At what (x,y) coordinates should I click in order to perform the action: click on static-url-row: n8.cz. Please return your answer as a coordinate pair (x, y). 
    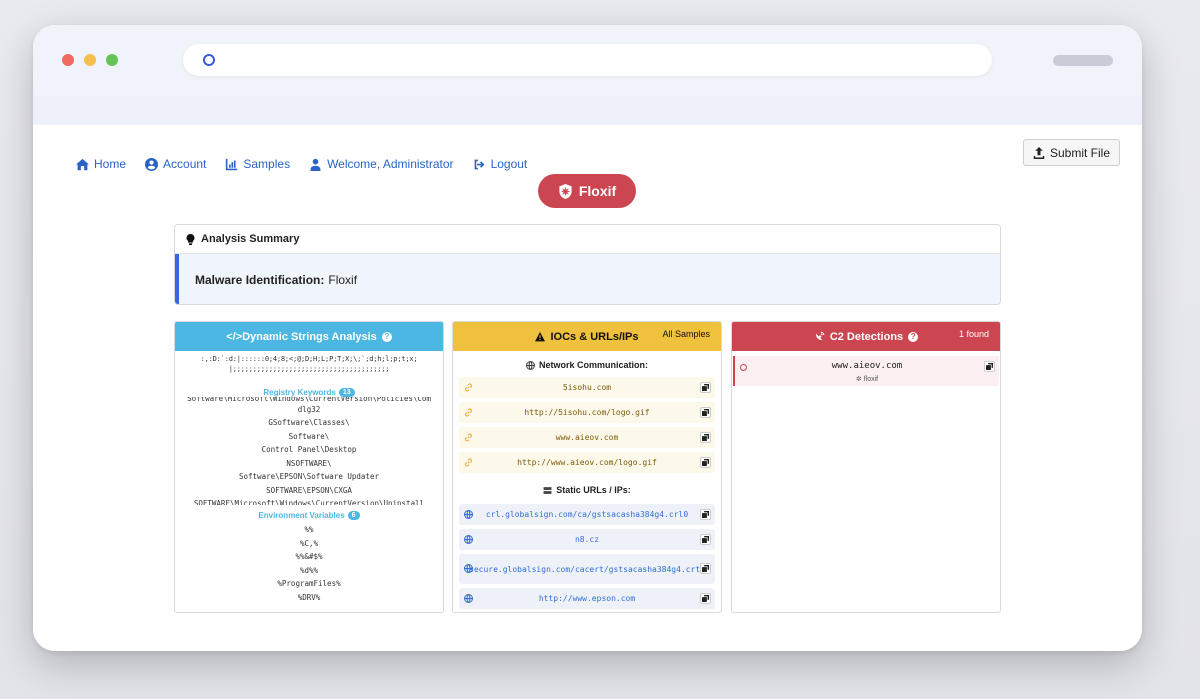
    Looking at the image, I should click on (587, 539).